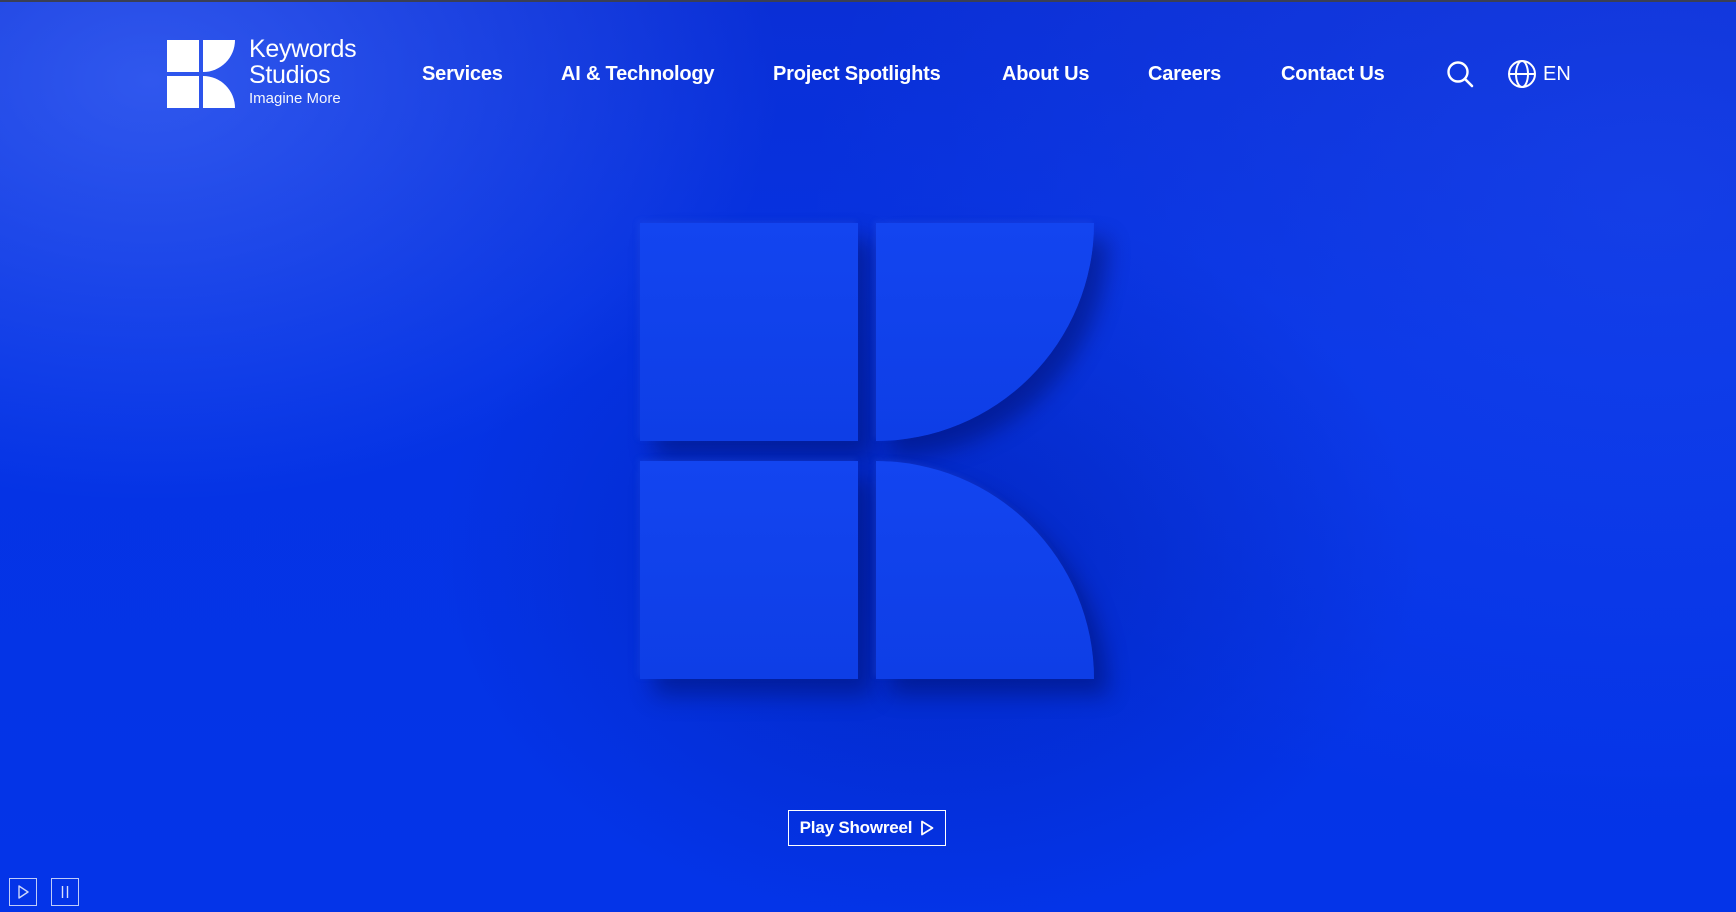  I want to click on k-block-bottom-right, so click(985, 570).